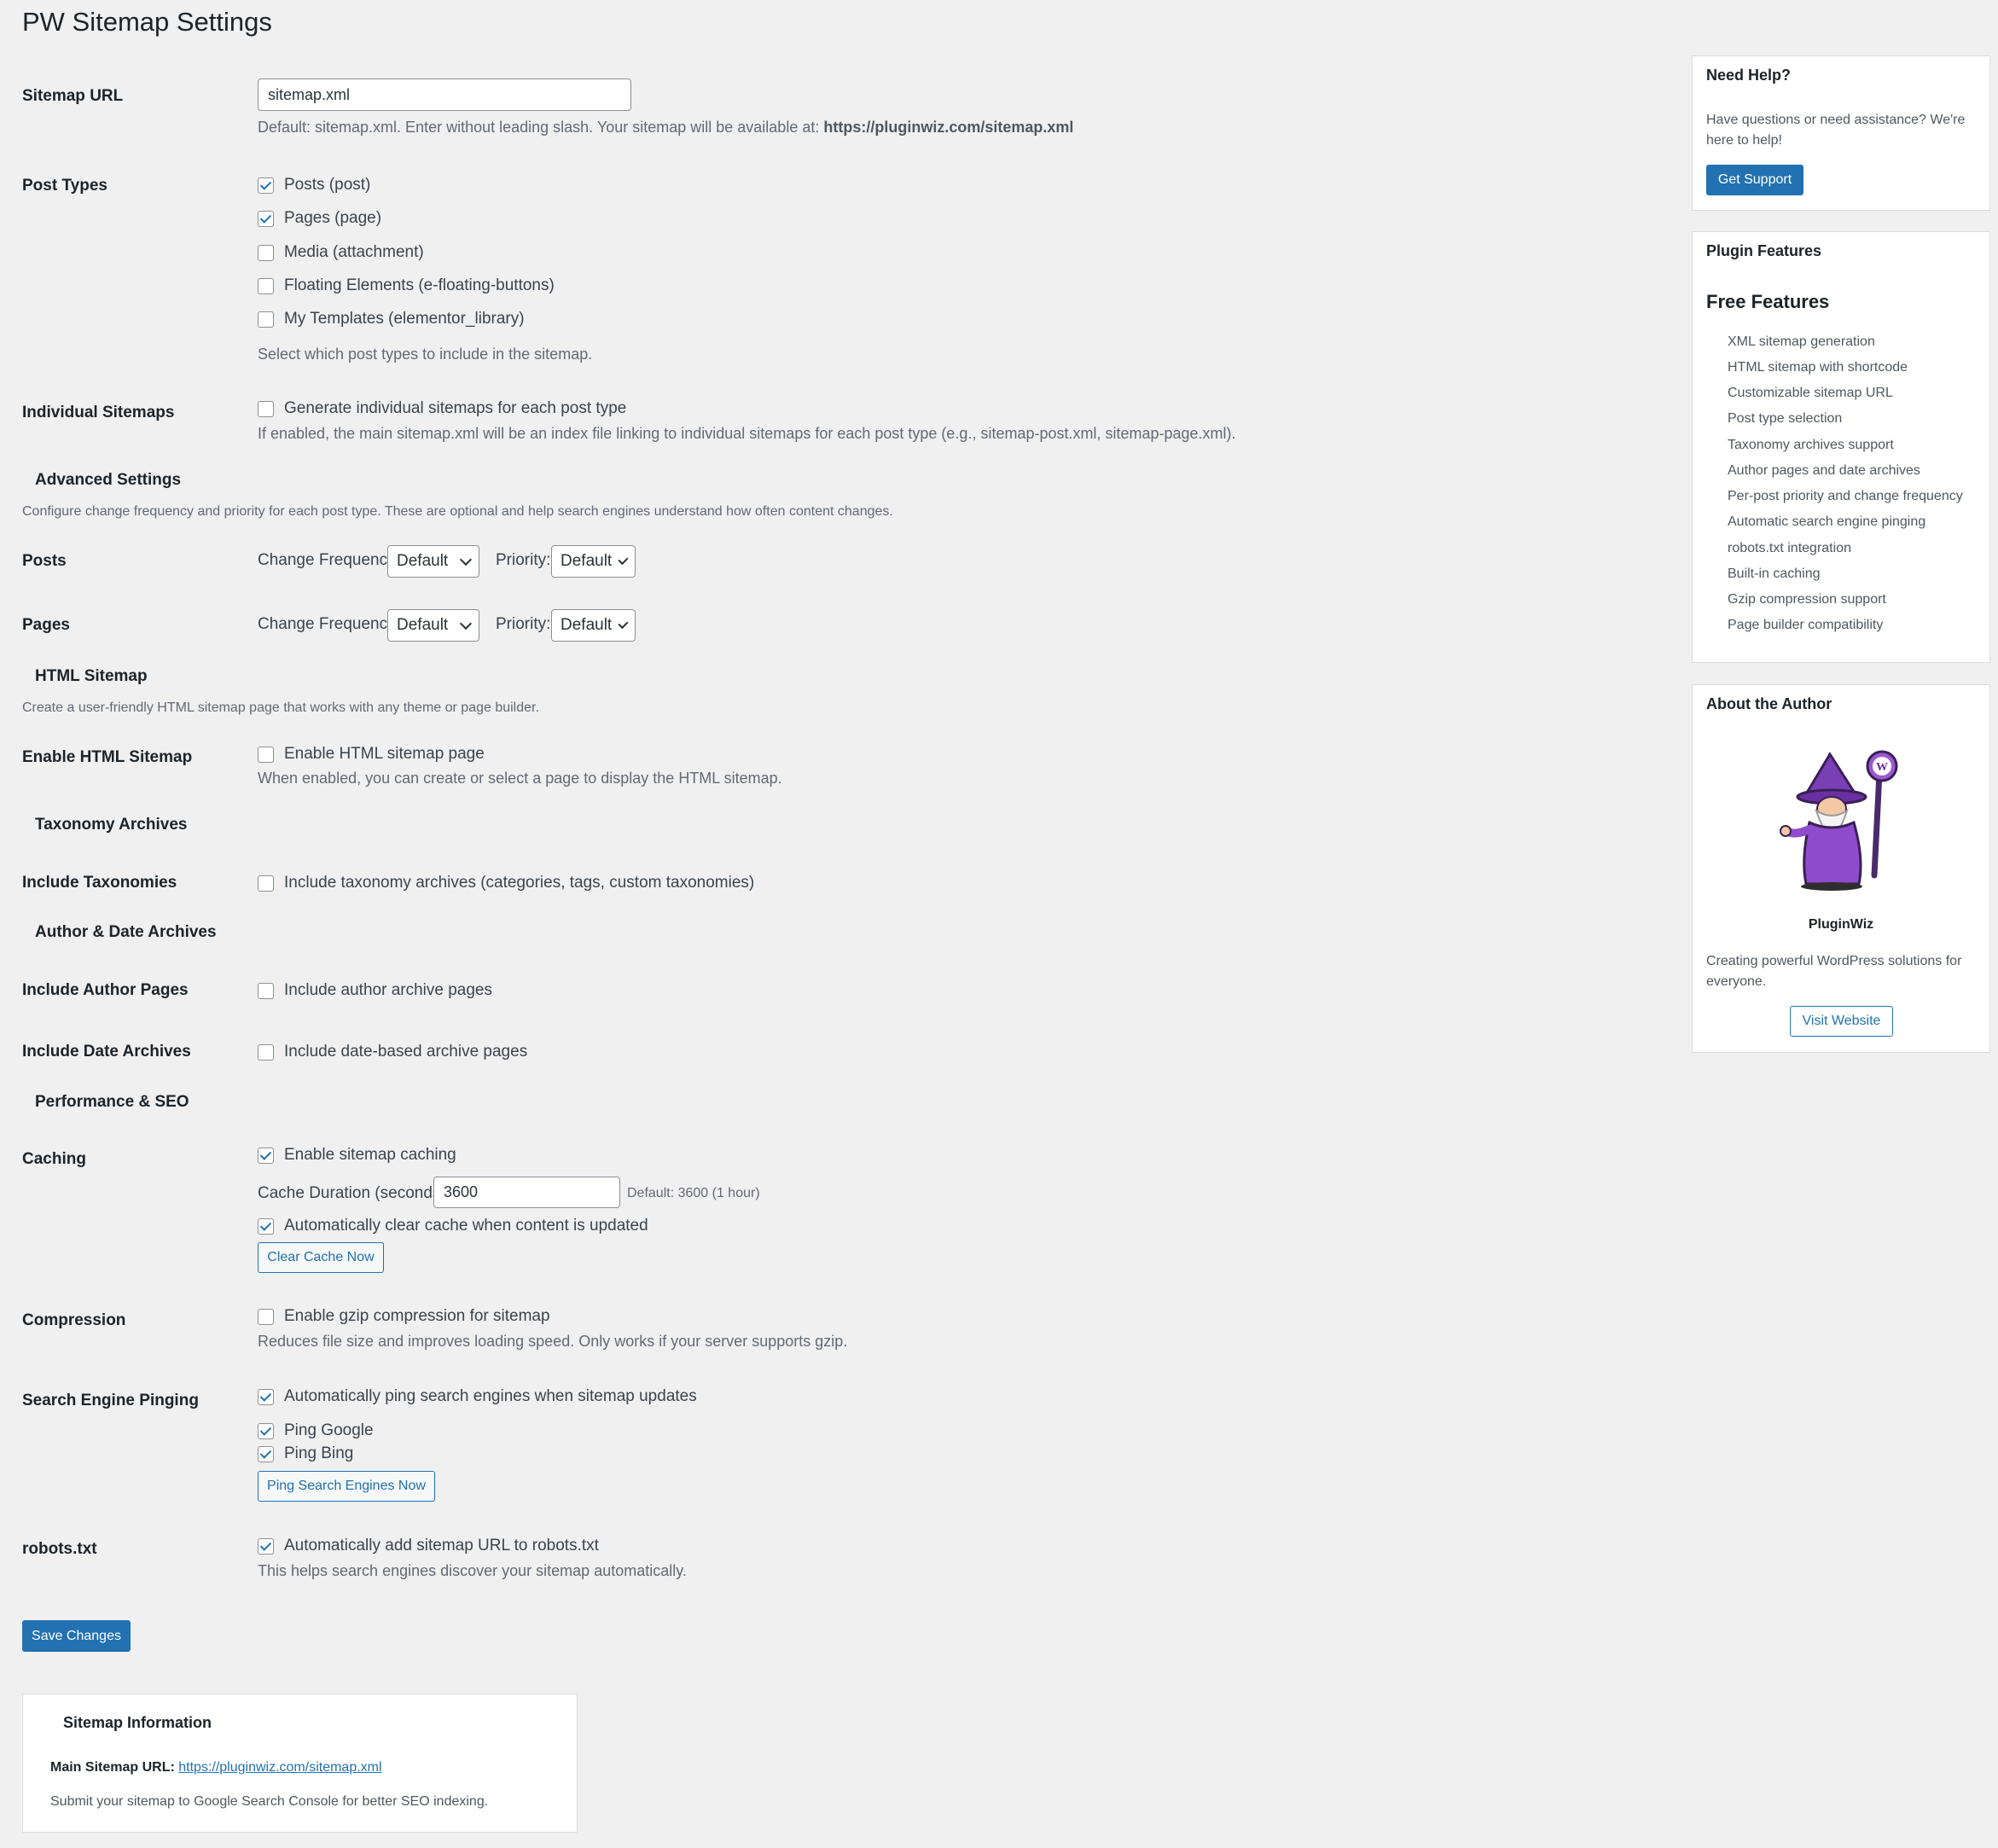 Image resolution: width=1998 pixels, height=1848 pixels. What do you see at coordinates (693, 1193) in the screenshot?
I see `cache-duration-help: Default: 3600 (1 hour)` at bounding box center [693, 1193].